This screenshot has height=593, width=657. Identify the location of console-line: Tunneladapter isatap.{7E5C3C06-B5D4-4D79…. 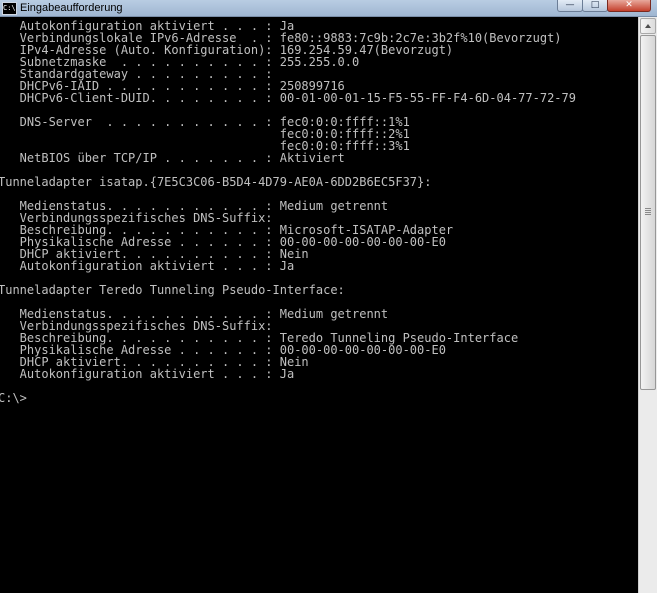
(216, 182).